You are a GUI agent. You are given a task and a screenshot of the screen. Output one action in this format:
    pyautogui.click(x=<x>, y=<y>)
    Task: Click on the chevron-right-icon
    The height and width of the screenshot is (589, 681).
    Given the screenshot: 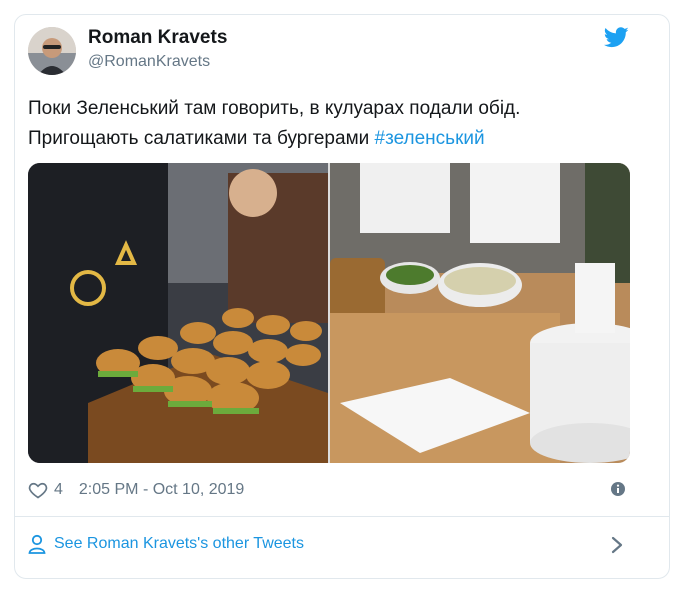 What is the action you would take?
    pyautogui.click(x=617, y=545)
    